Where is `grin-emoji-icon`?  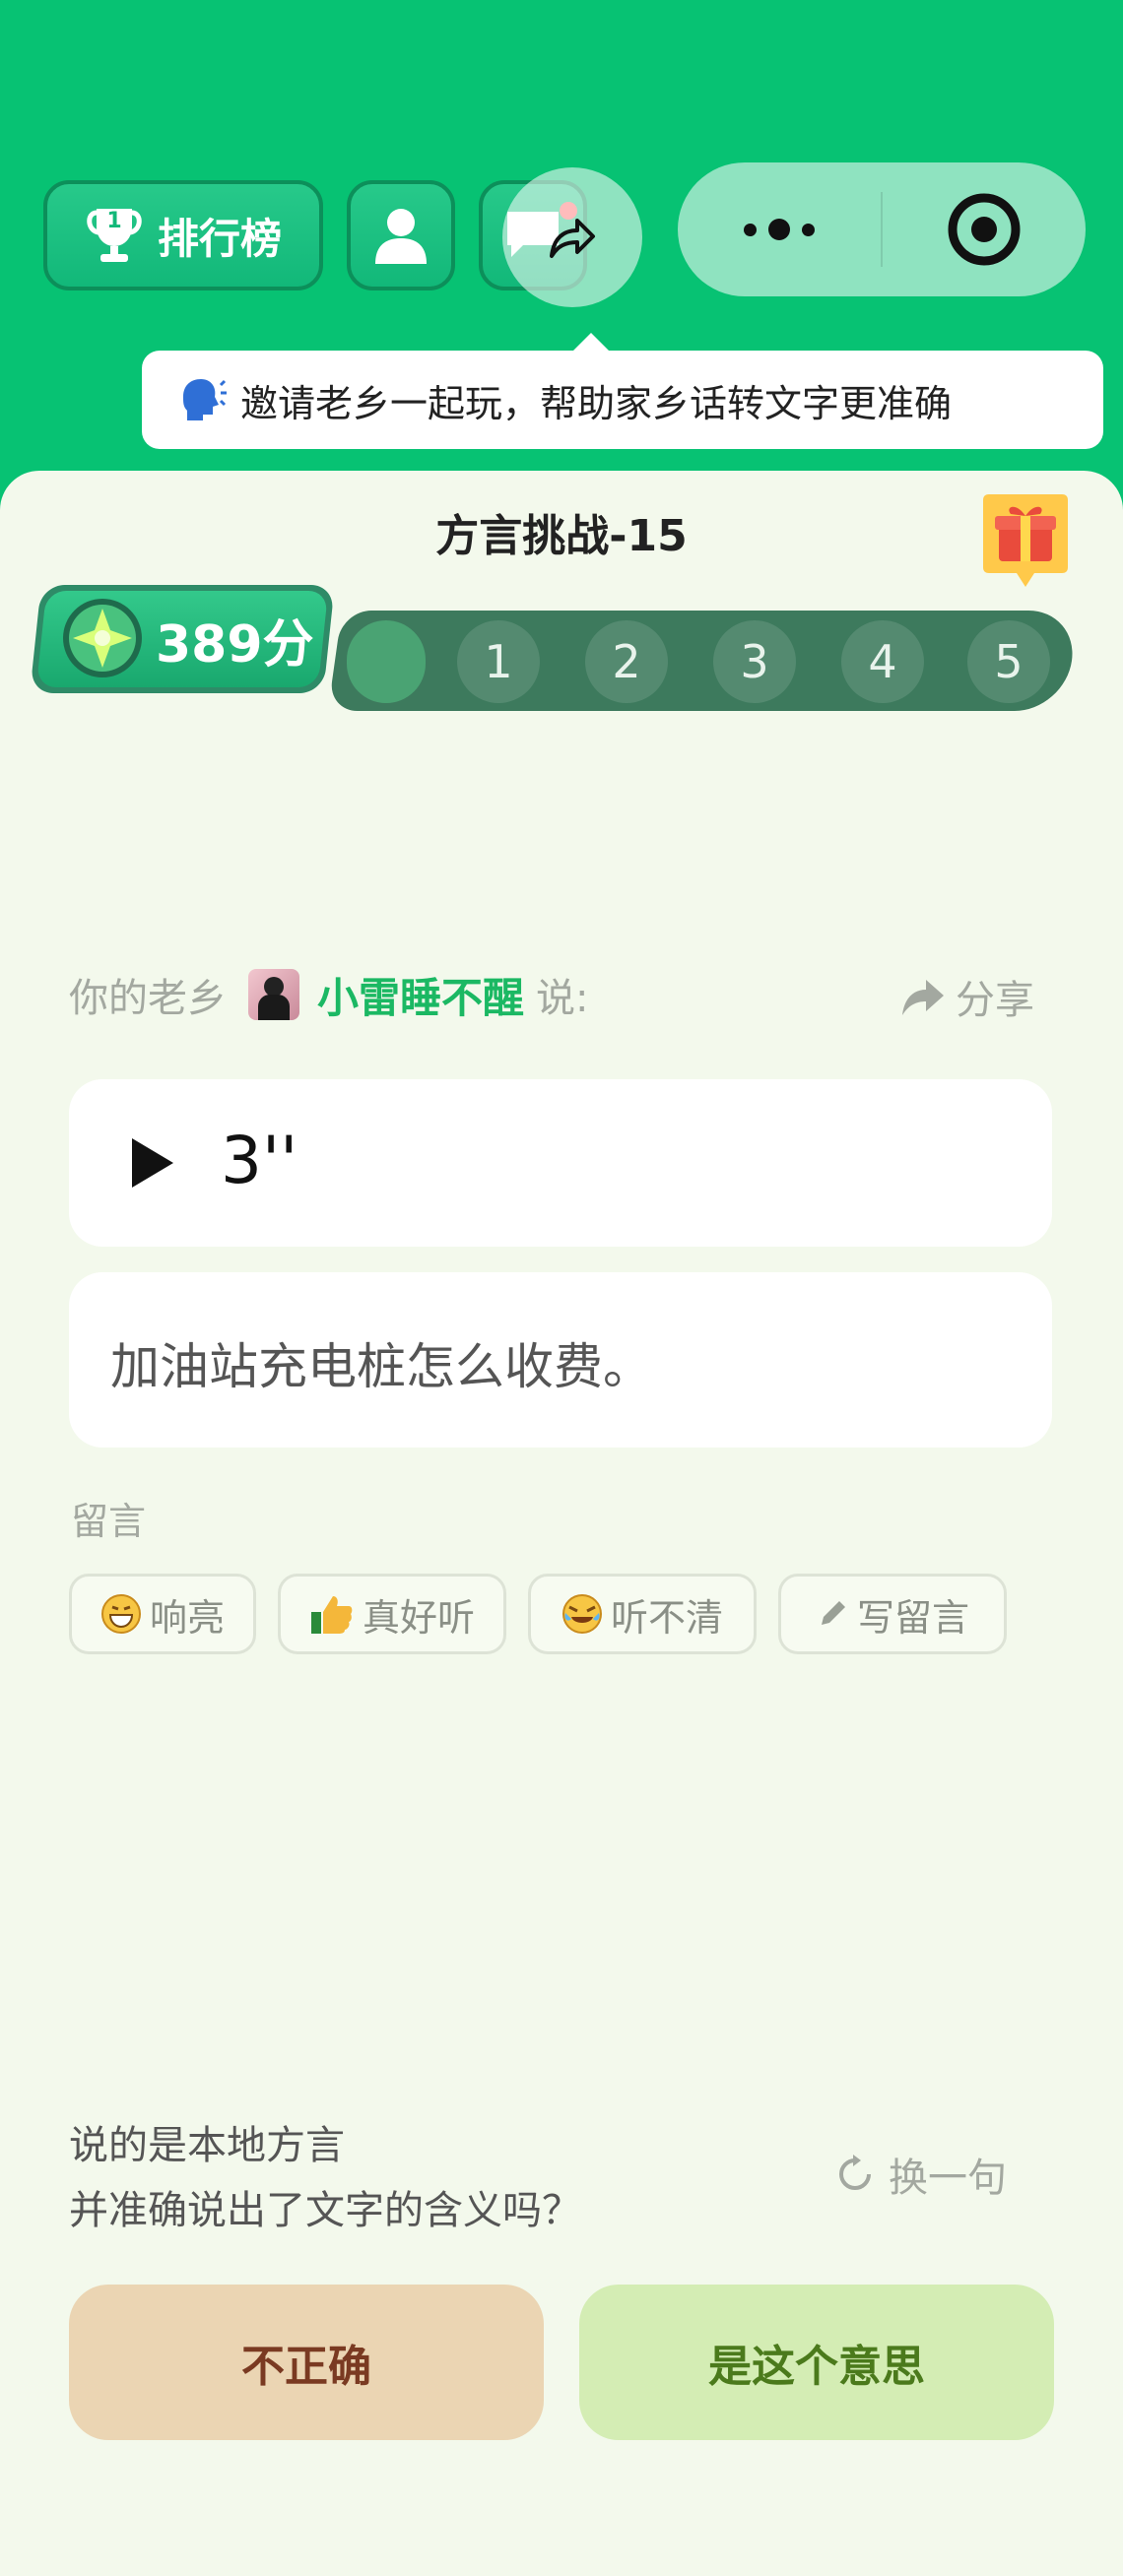 grin-emoji-icon is located at coordinates (120, 1614).